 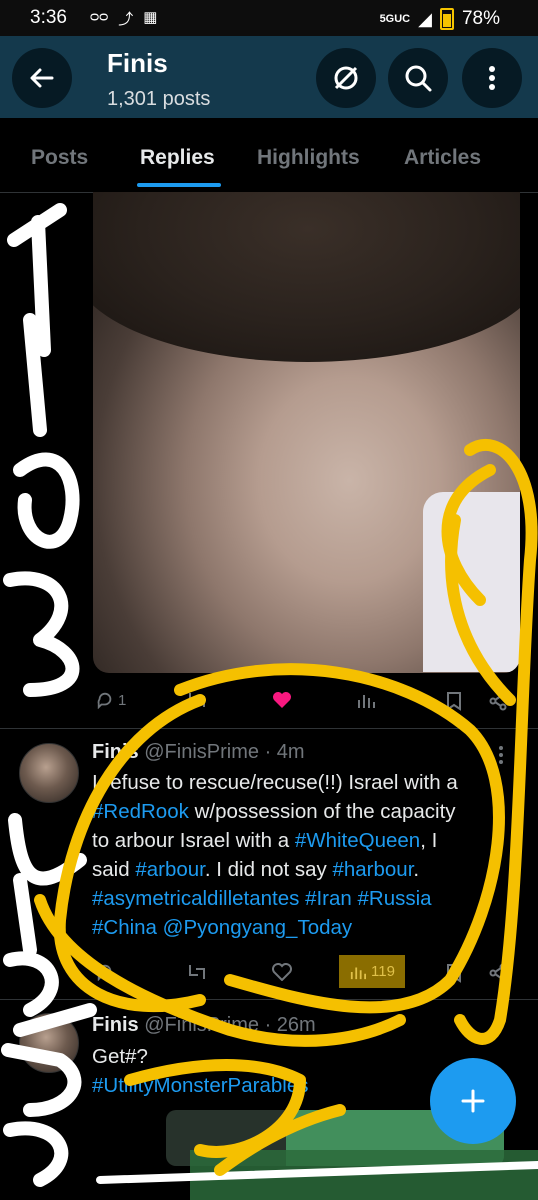 What do you see at coordinates (269, 18) in the screenshot?
I see `status-bar: 3:36 ᴑᴑ ⤴ ▦ 5GUC ◢ 78%` at bounding box center [269, 18].